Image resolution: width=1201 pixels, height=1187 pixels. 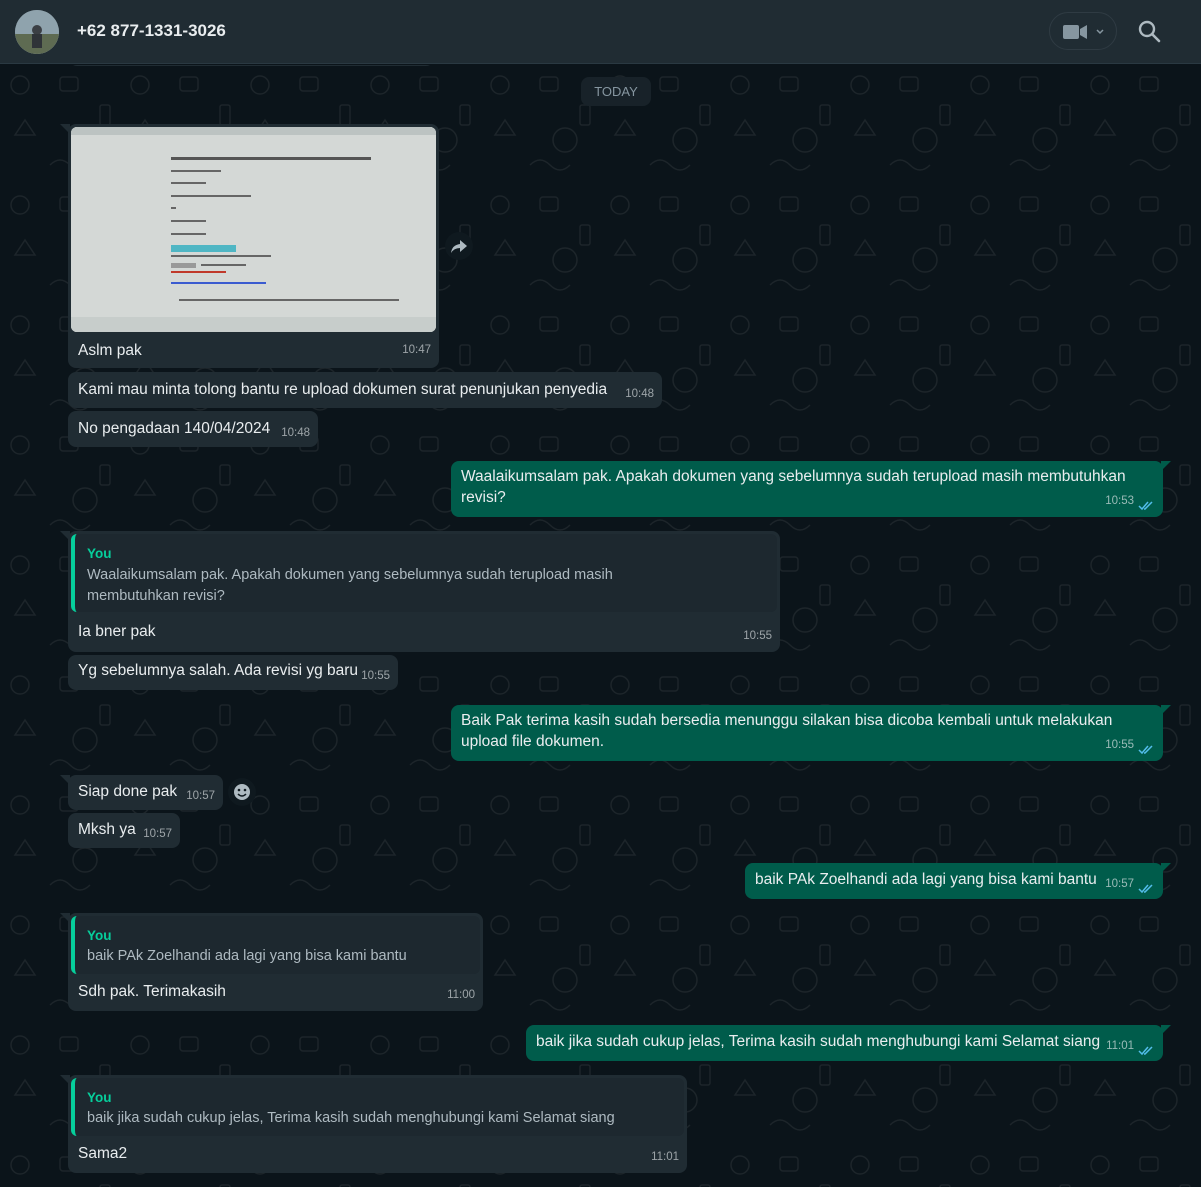 I want to click on search-icon, so click(x=1149, y=31).